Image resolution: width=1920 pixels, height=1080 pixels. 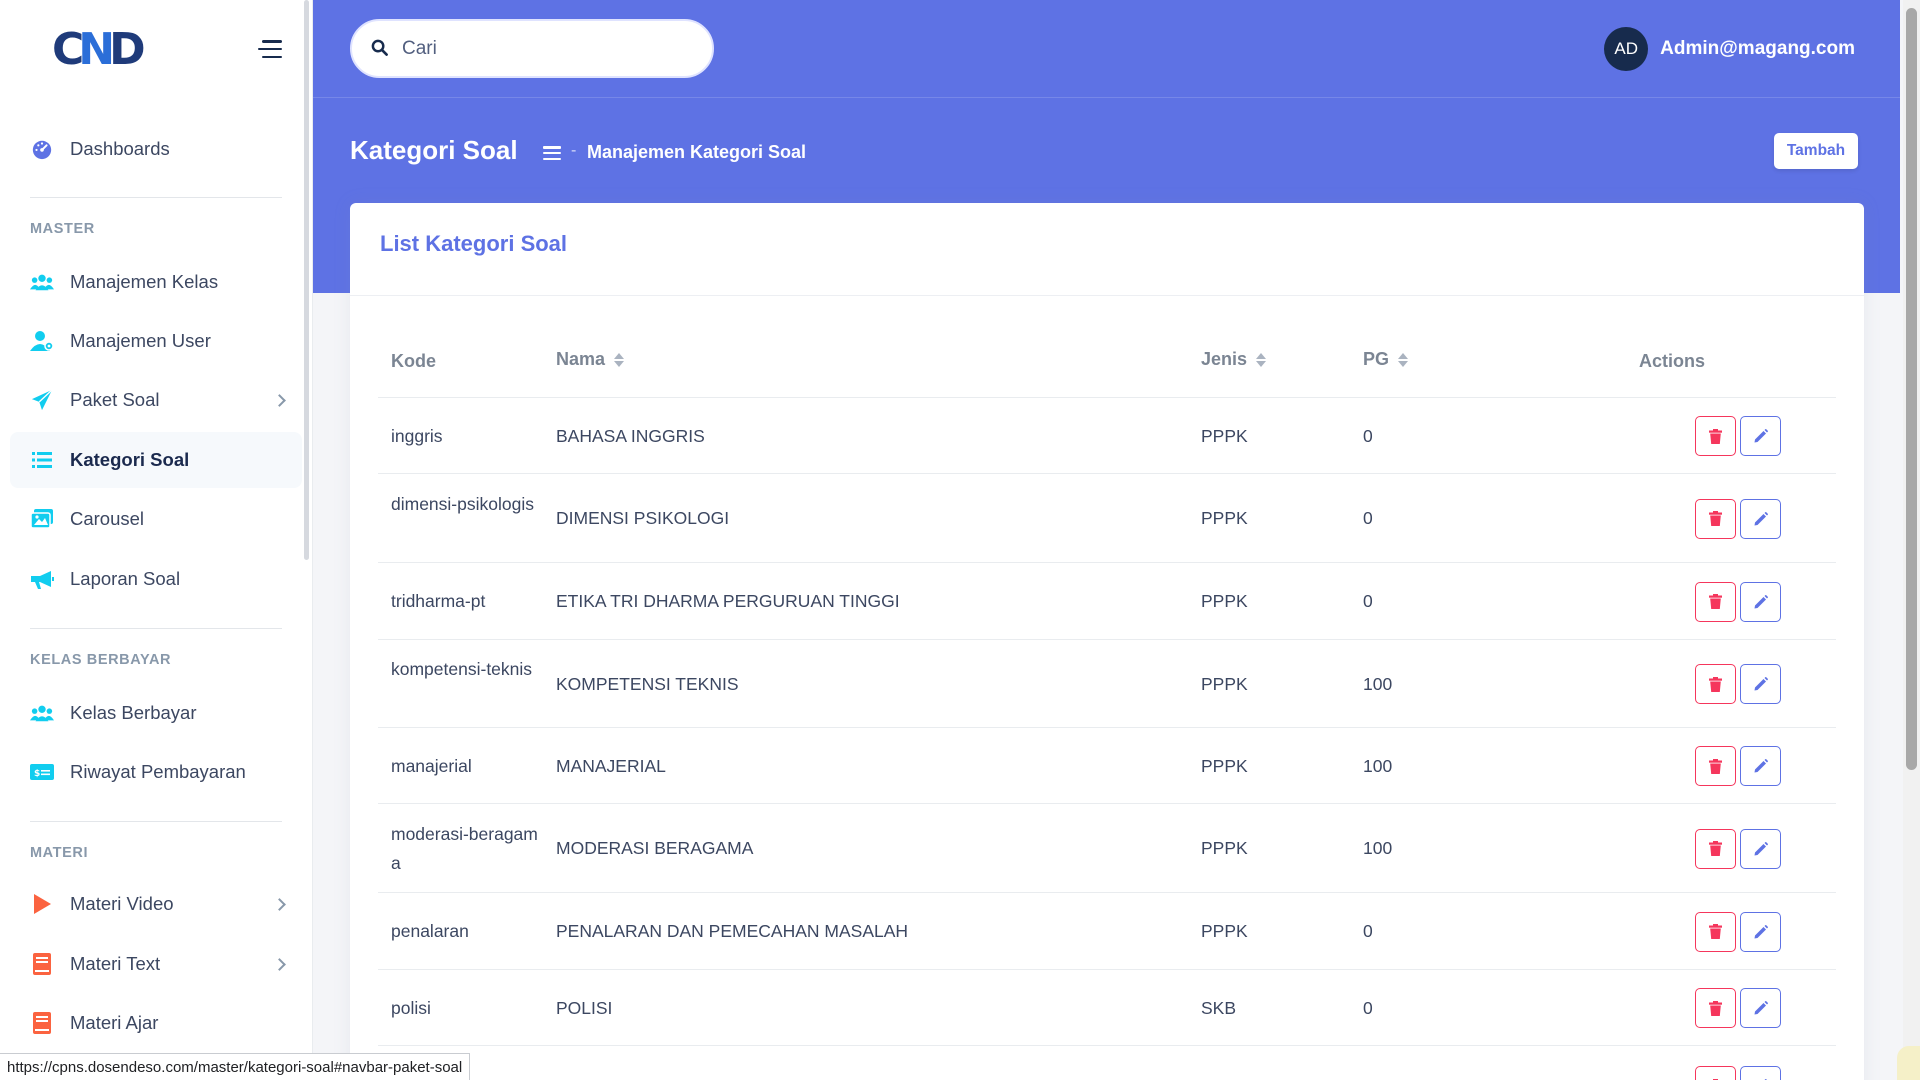 I want to click on sidebar-item-manajemen-kelas: Manajemen Kelas, so click(x=156, y=282).